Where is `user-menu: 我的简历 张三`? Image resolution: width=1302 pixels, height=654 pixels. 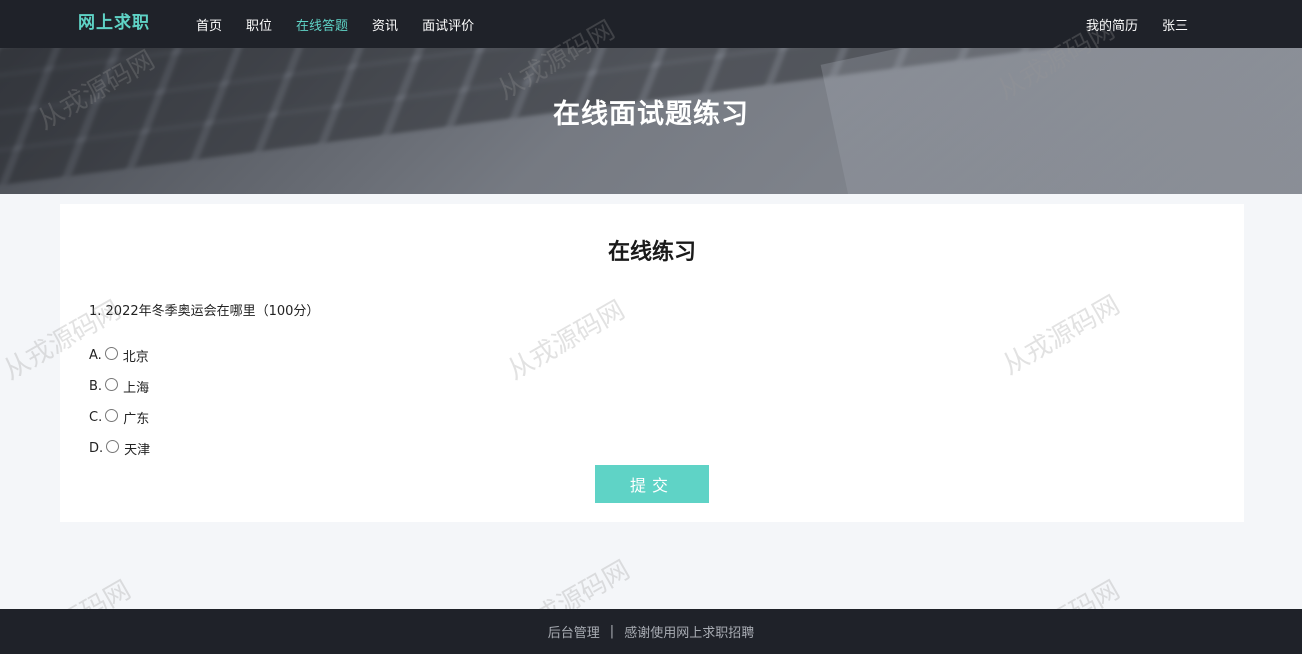 user-menu: 我的简历 张三 is located at coordinates (1125, 24).